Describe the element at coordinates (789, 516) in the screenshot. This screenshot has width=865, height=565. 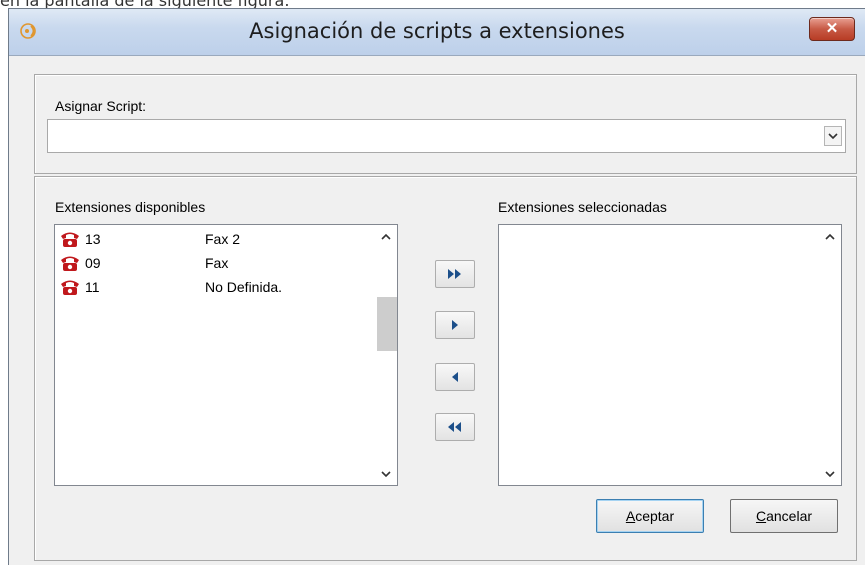
I see `cancel-label: ancelar` at that location.